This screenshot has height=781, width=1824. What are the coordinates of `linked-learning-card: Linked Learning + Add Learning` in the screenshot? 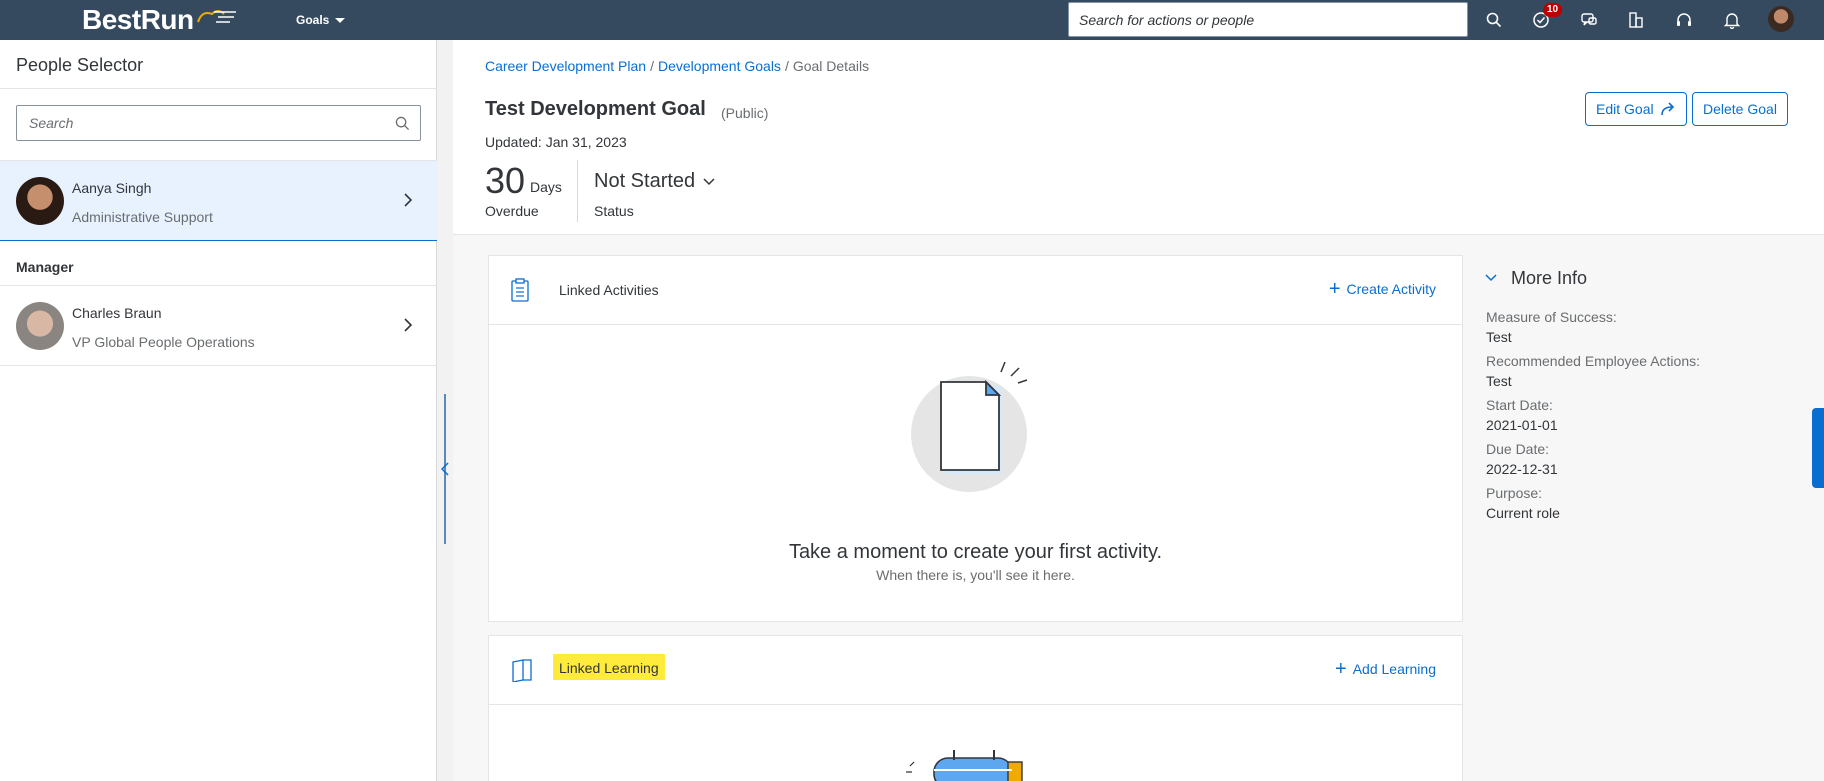 It's located at (975, 708).